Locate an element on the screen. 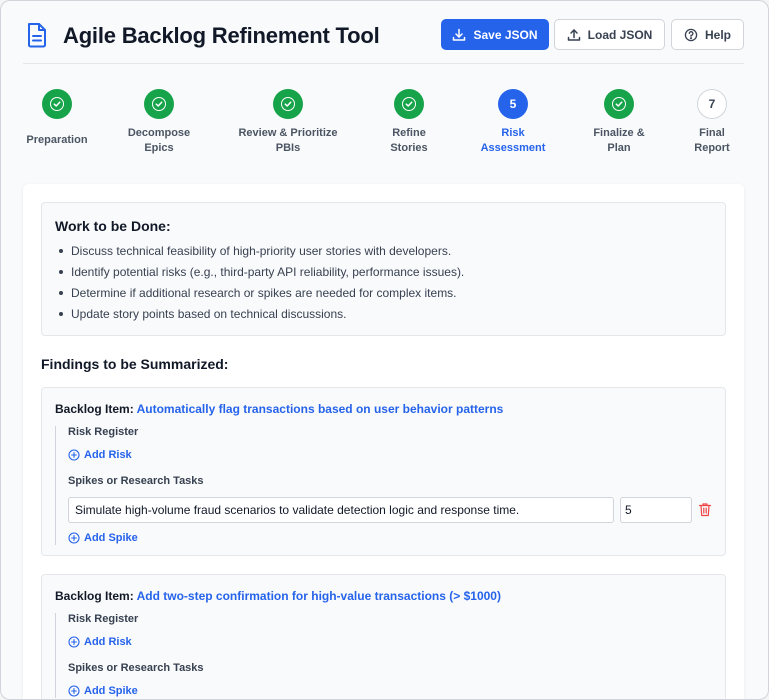 The image size is (769, 700). step-label: Preparation is located at coordinates (57, 140).